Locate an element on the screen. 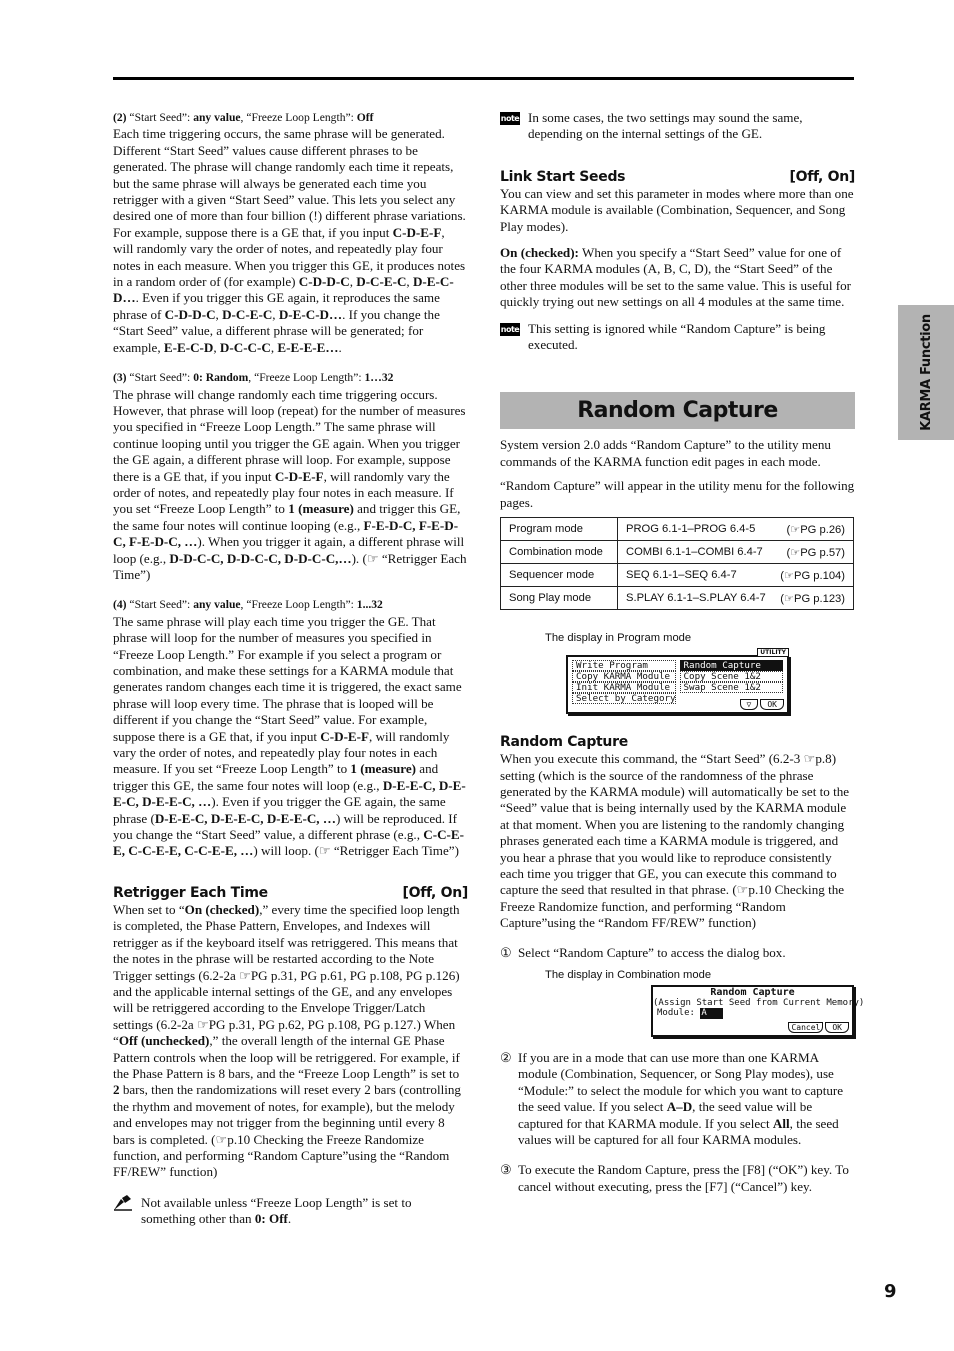  heading-value: 1...32 is located at coordinates (369, 605).